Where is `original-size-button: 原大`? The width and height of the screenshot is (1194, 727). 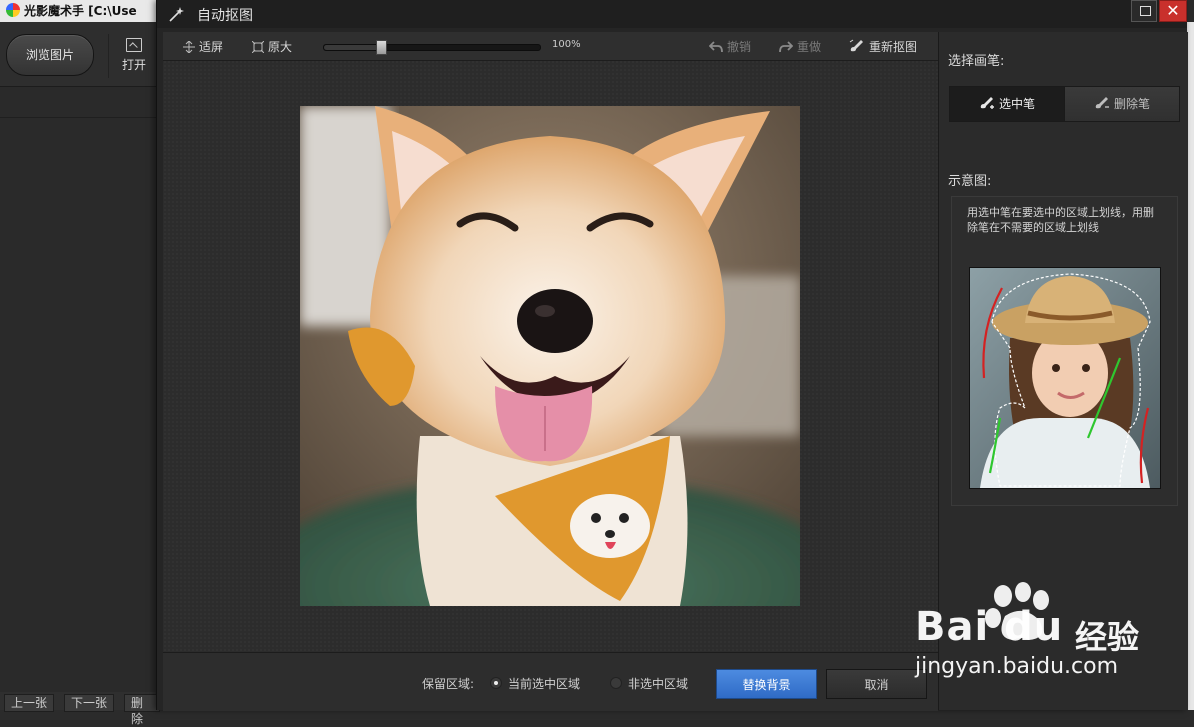 original-size-button: 原大 is located at coordinates (272, 46).